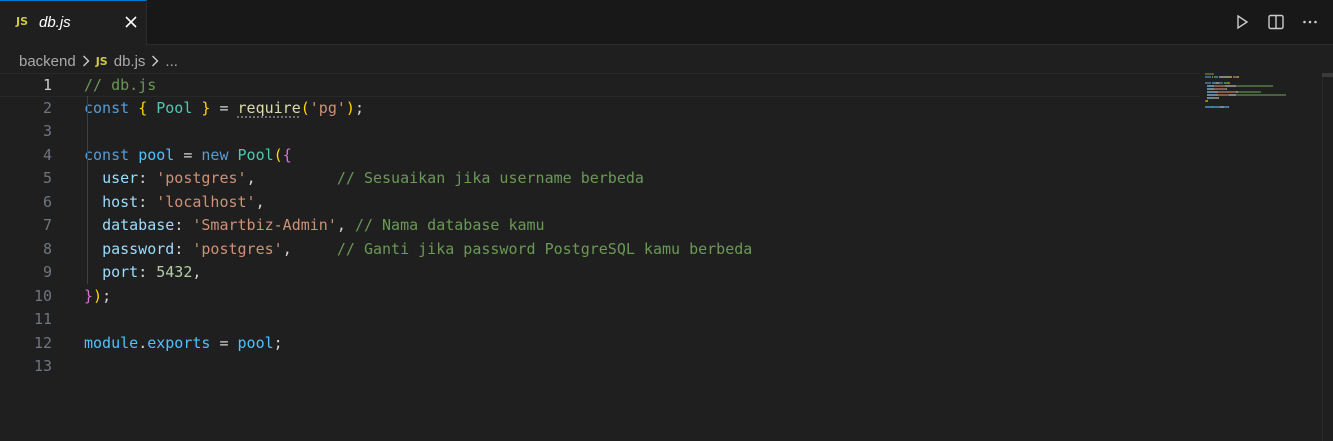 The height and width of the screenshot is (441, 1333). Describe the element at coordinates (73, 22) in the screenshot. I see `tab-db-js: JS db.js` at that location.